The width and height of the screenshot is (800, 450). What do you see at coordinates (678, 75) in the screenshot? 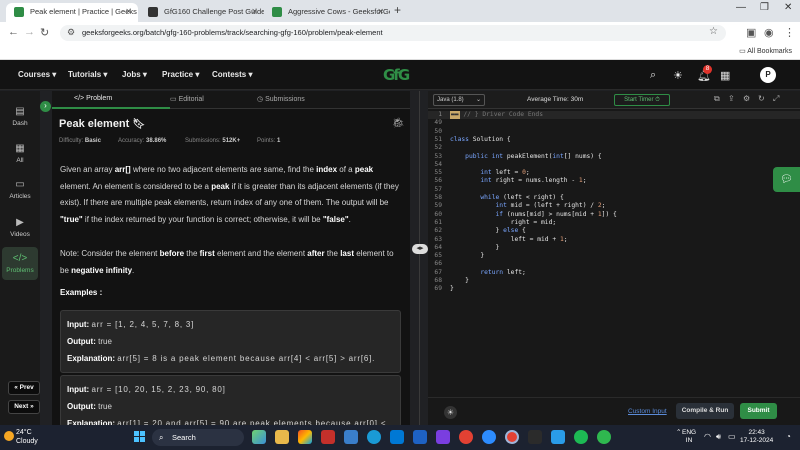
I see `theme-toggle-icon: ☀` at bounding box center [678, 75].